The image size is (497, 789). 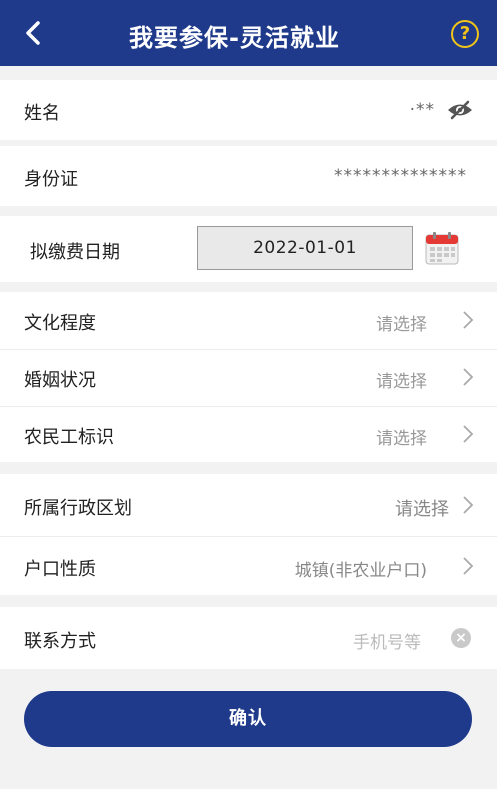 I want to click on id-card-row: 身份证 **************, so click(x=248, y=176).